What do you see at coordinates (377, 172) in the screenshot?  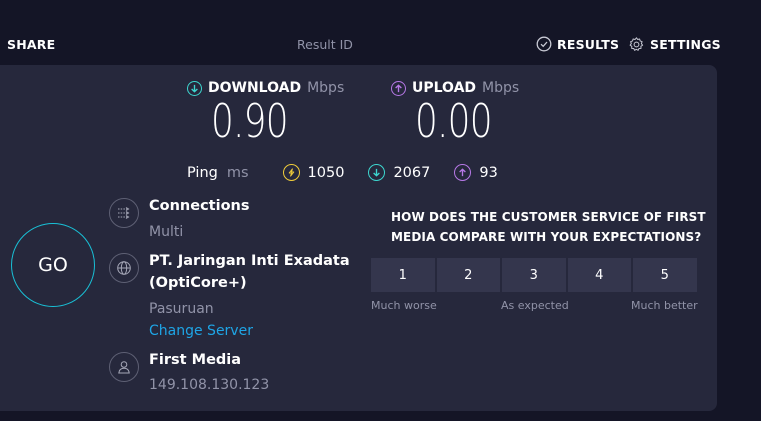 I see `ping-download-icon` at bounding box center [377, 172].